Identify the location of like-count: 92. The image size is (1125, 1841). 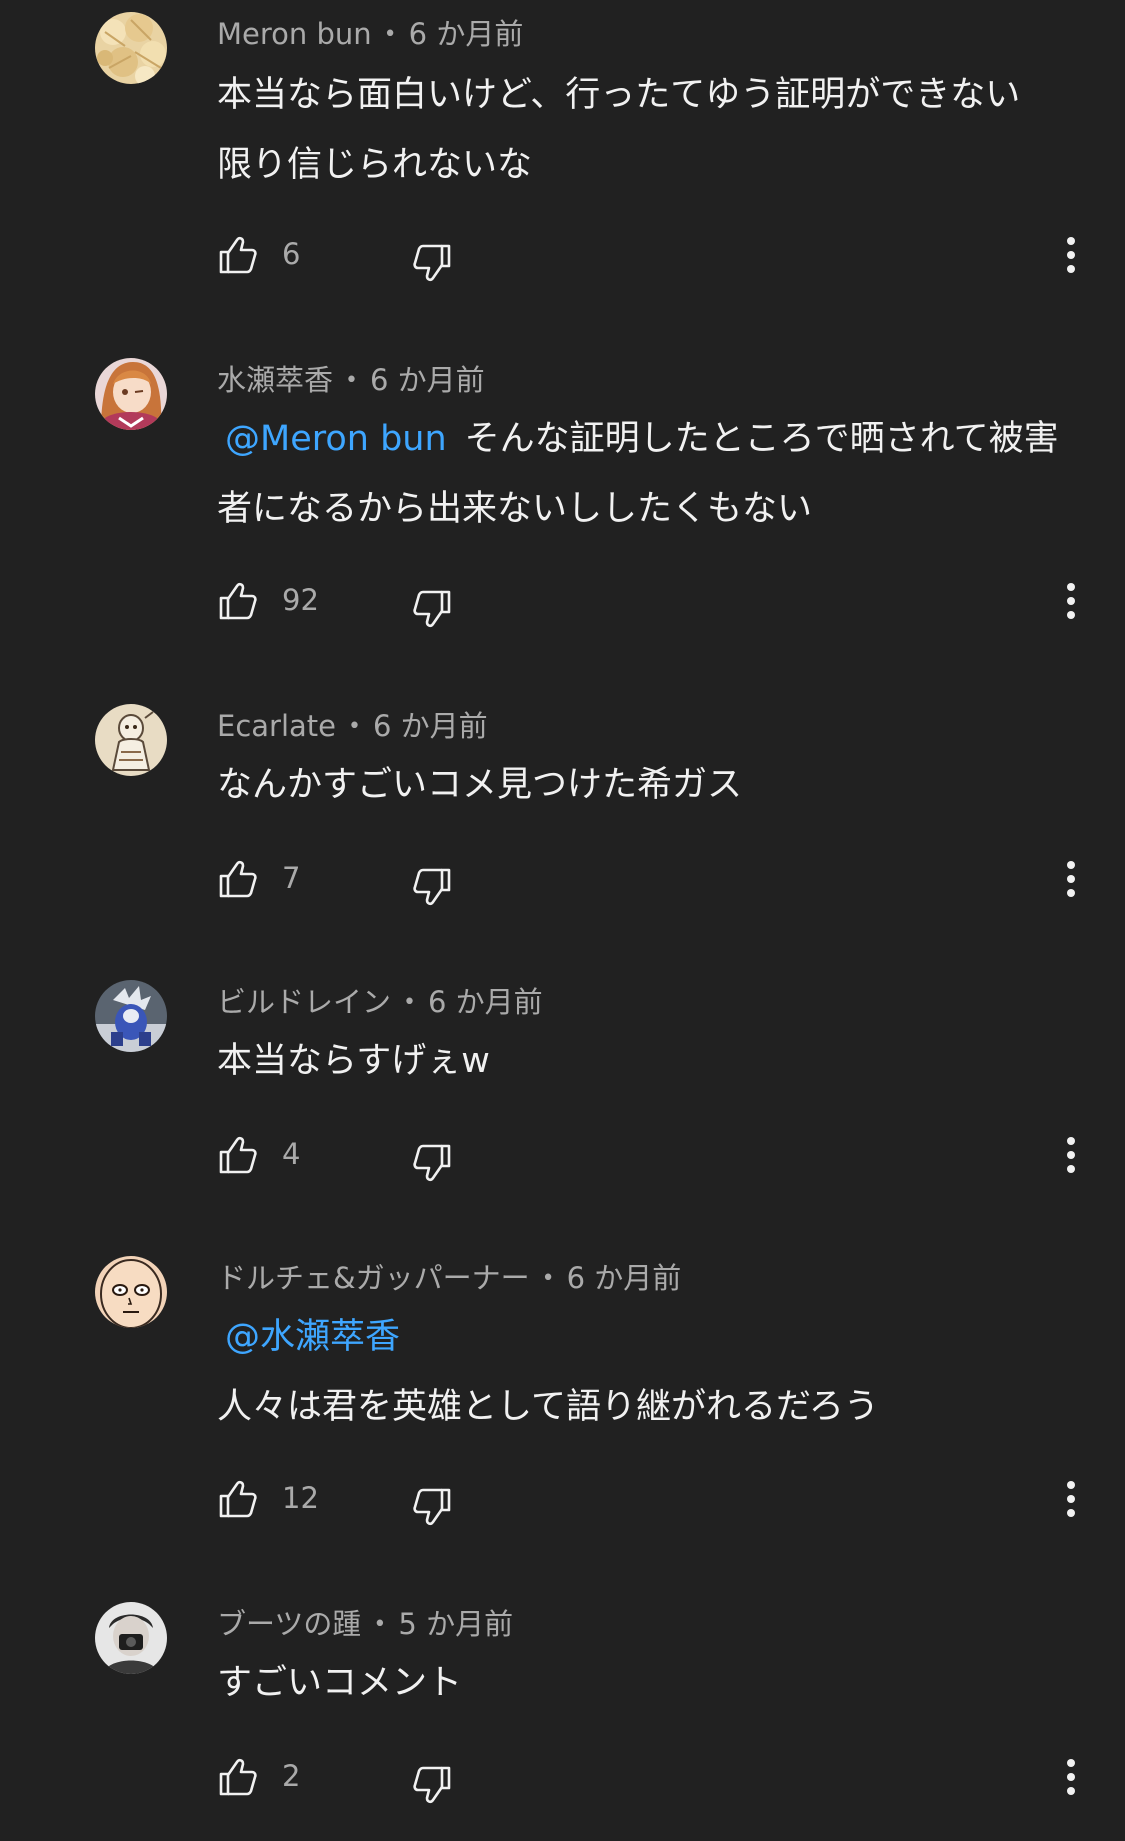
(300, 600).